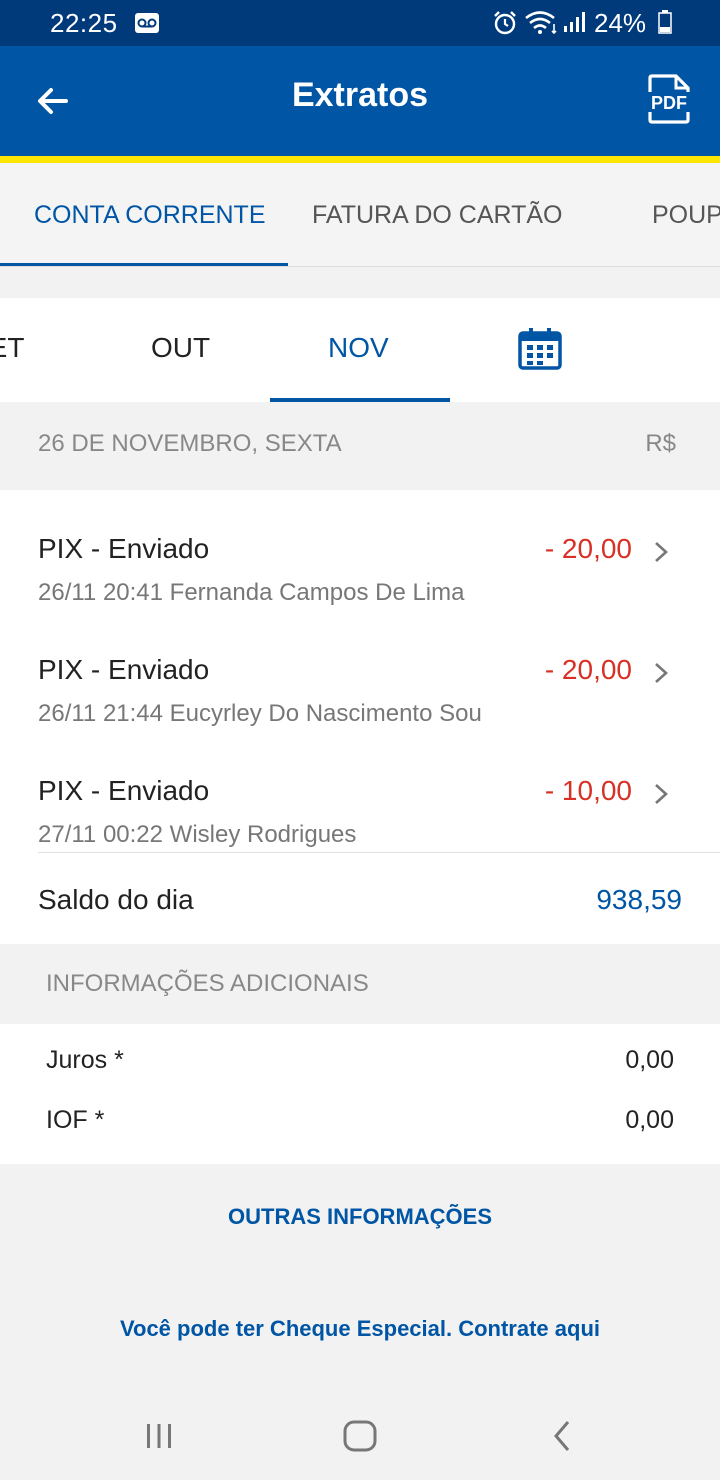 This screenshot has height=1480, width=720. Describe the element at coordinates (639, 899) in the screenshot. I see `saldo-value: 938,59` at that location.